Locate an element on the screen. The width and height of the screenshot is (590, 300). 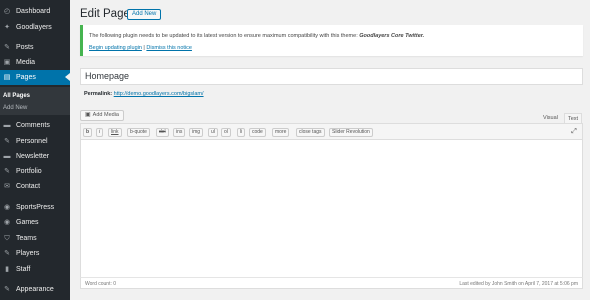
sidebar-item-label: Dashboard is located at coordinates (33, 11).